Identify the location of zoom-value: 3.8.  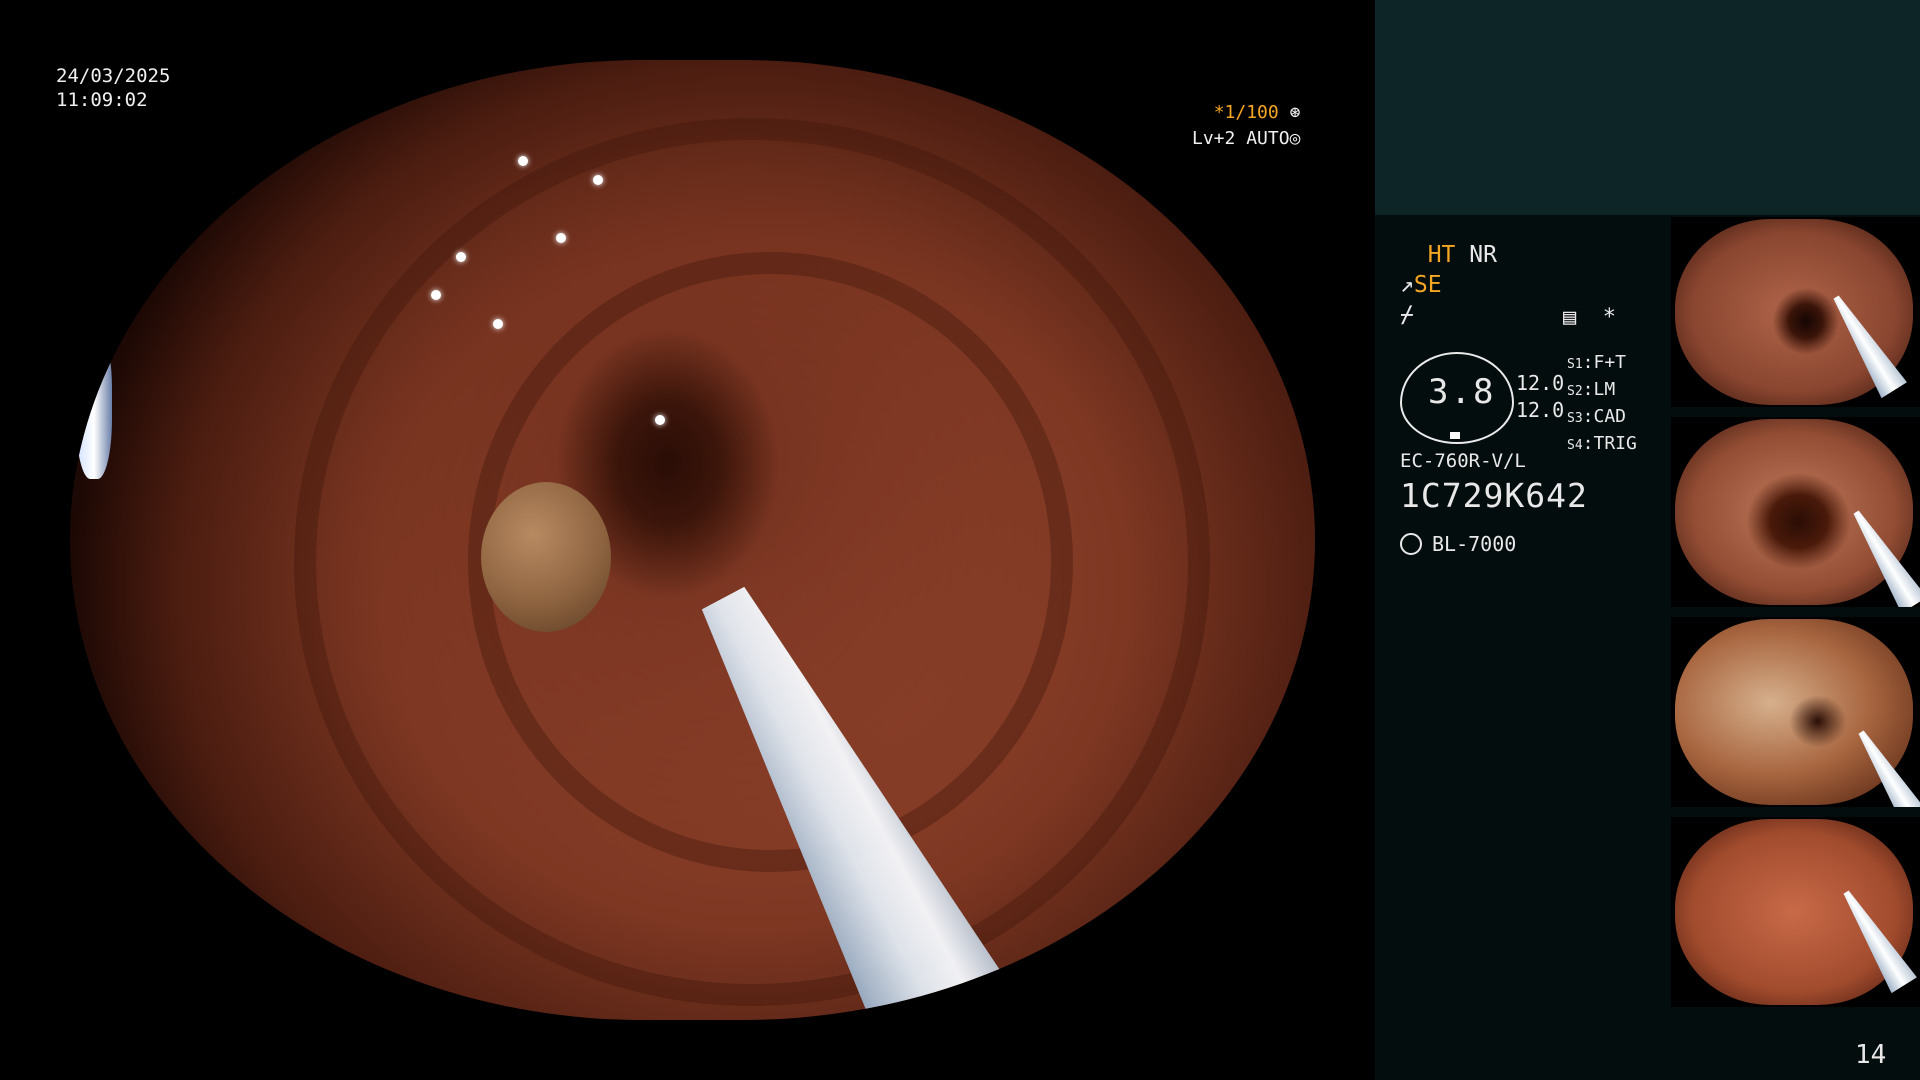
(1462, 392).